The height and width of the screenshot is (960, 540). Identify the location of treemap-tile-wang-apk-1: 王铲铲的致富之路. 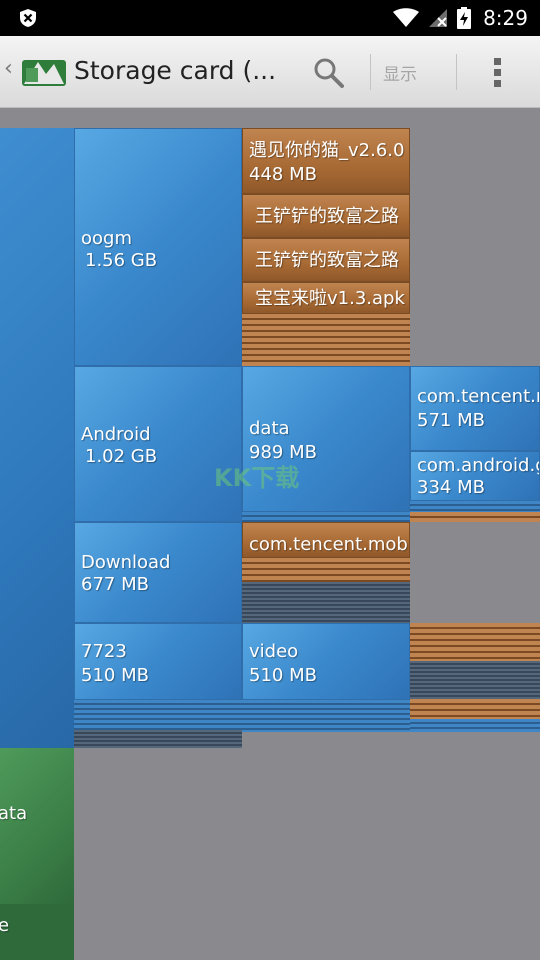
(326, 216).